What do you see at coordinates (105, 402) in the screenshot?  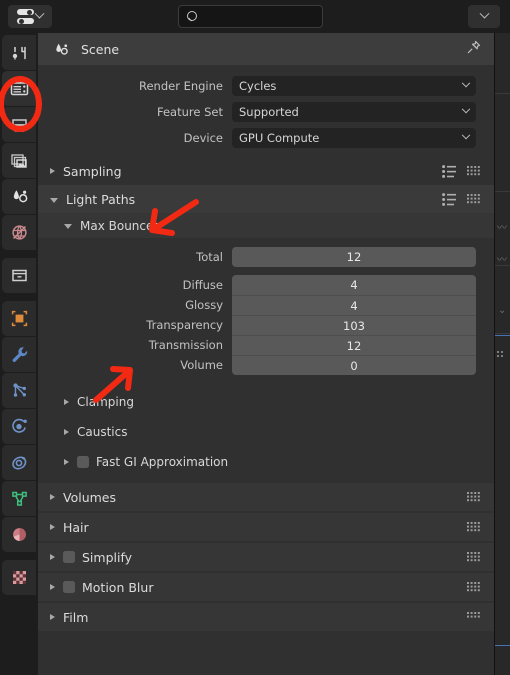 I see `subpanel-clamping-label: Clamping` at bounding box center [105, 402].